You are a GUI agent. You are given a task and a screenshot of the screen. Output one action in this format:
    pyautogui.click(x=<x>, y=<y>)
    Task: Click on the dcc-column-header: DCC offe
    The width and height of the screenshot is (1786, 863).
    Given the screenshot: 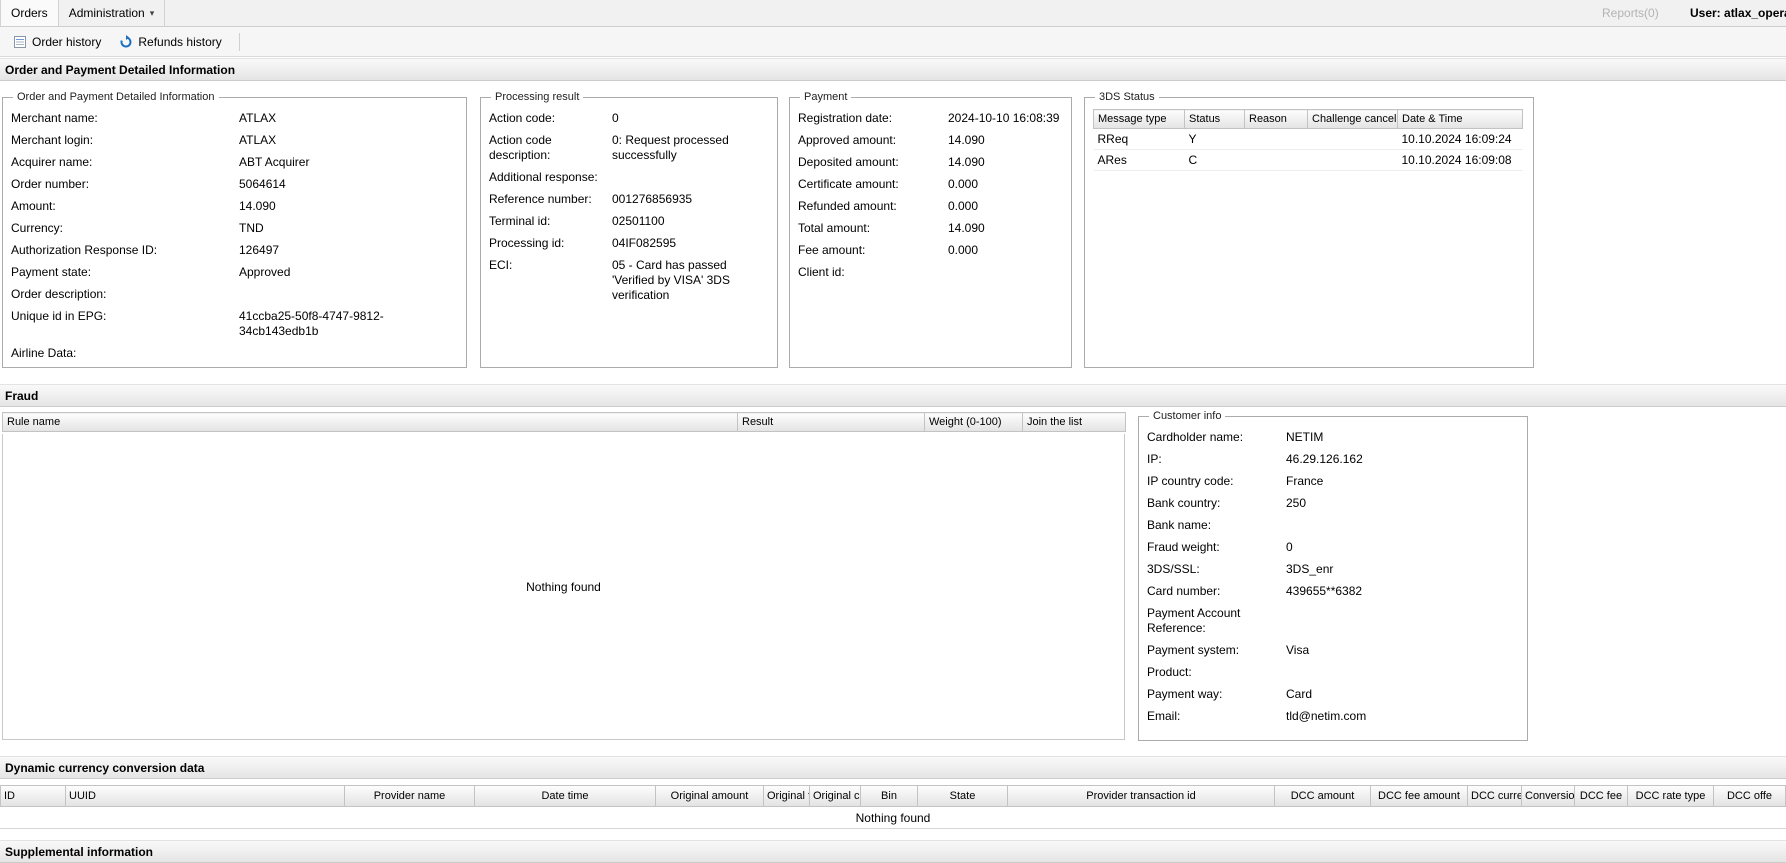 What is the action you would take?
    pyautogui.click(x=1750, y=796)
    